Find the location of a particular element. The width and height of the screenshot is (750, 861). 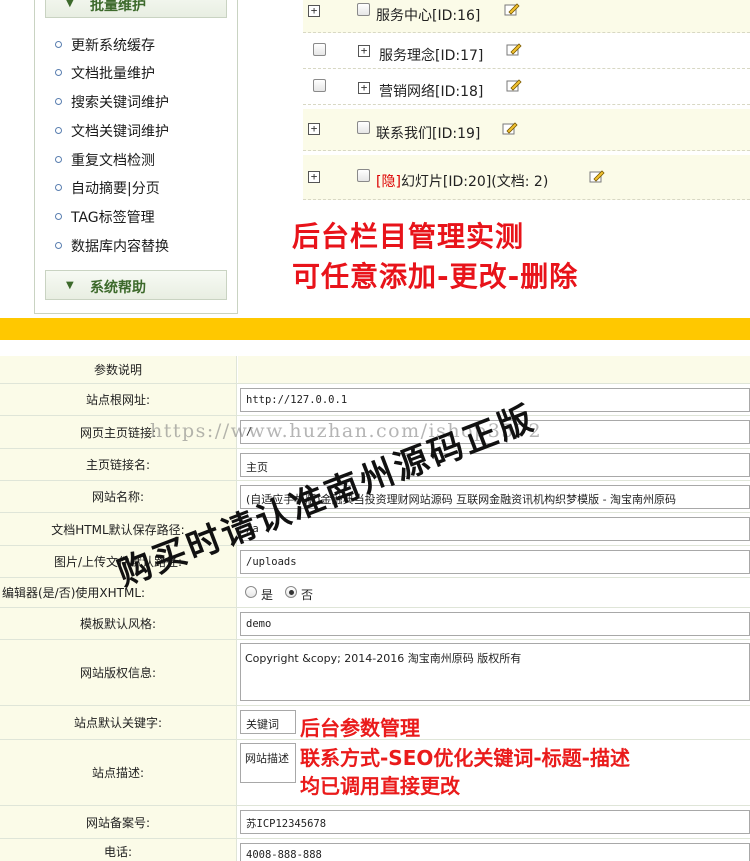

phone-input: 4008-888-888 is located at coordinates (495, 852).